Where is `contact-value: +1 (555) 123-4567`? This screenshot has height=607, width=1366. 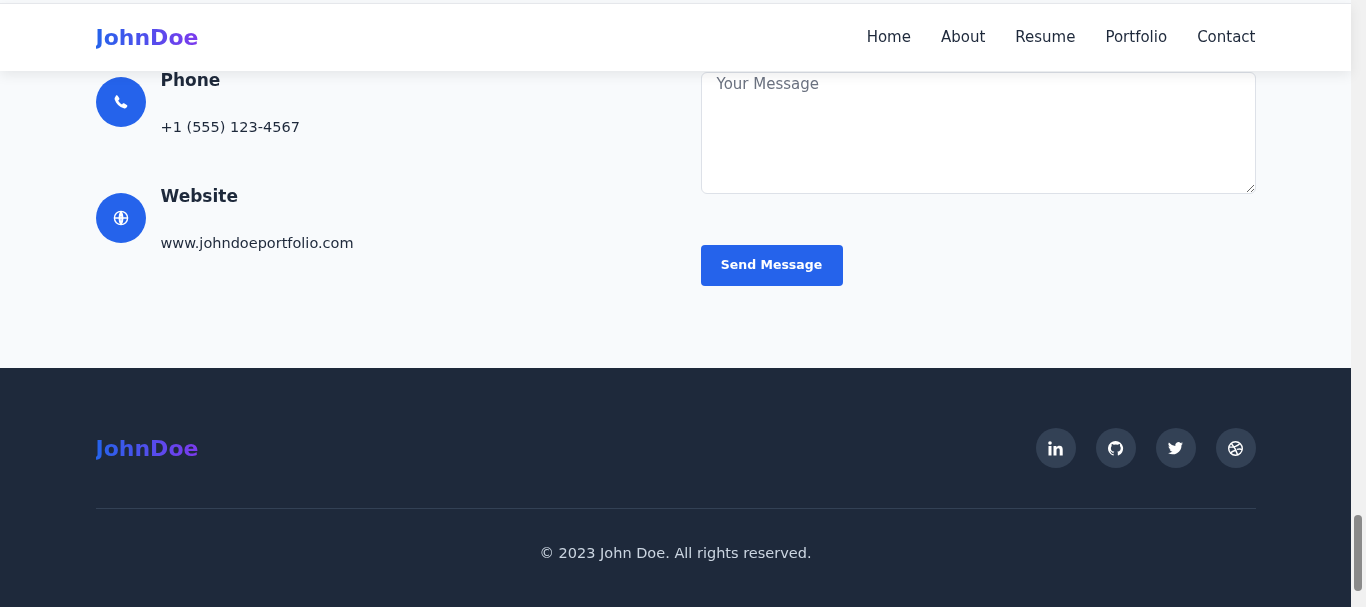
contact-value: +1 (555) 123-4567 is located at coordinates (230, 127).